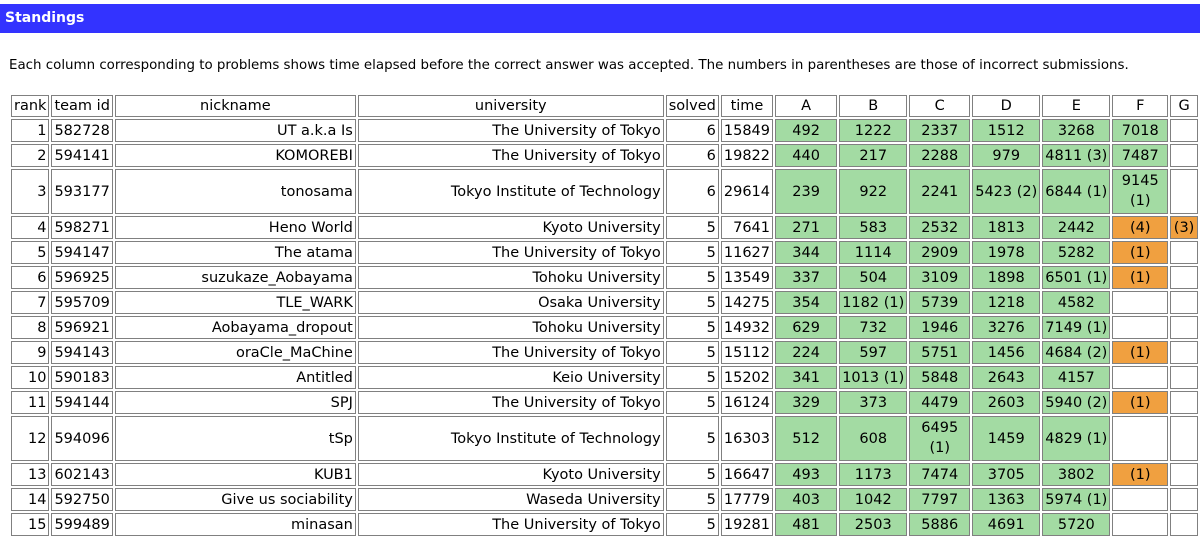 This screenshot has width=1200, height=547. What do you see at coordinates (940, 252) in the screenshot?
I see `problem-c-cell: 2909` at bounding box center [940, 252].